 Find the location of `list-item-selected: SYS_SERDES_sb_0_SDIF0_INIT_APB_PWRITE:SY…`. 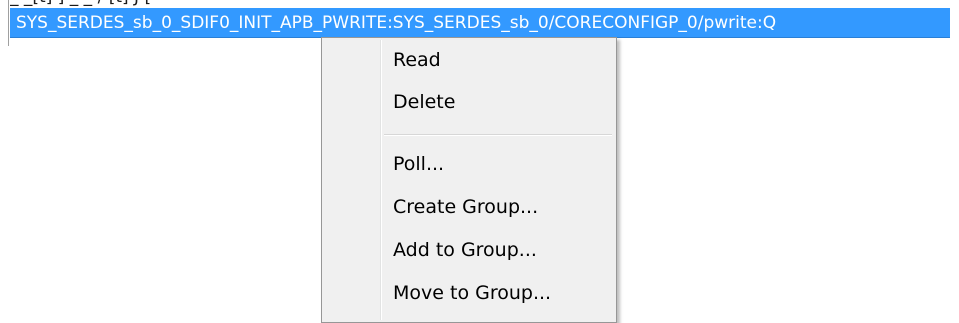

list-item-selected: SYS_SERDES_sb_0_SDIF0_INIT_APB_PWRITE:SY… is located at coordinates (480, 23).